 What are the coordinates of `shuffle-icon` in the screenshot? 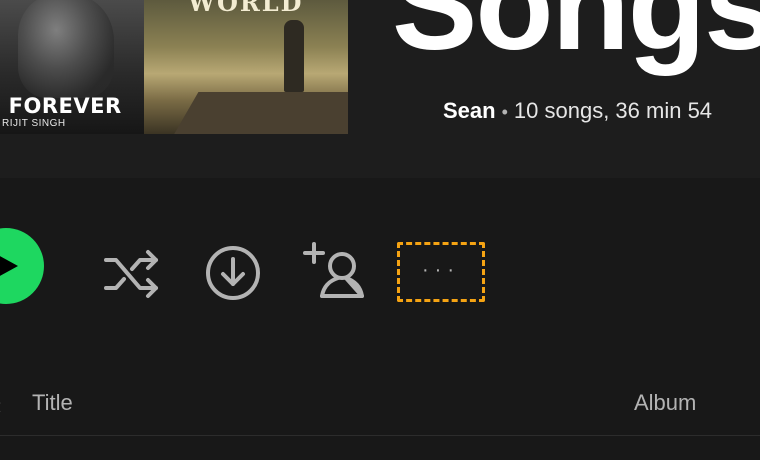 It's located at (131, 274).